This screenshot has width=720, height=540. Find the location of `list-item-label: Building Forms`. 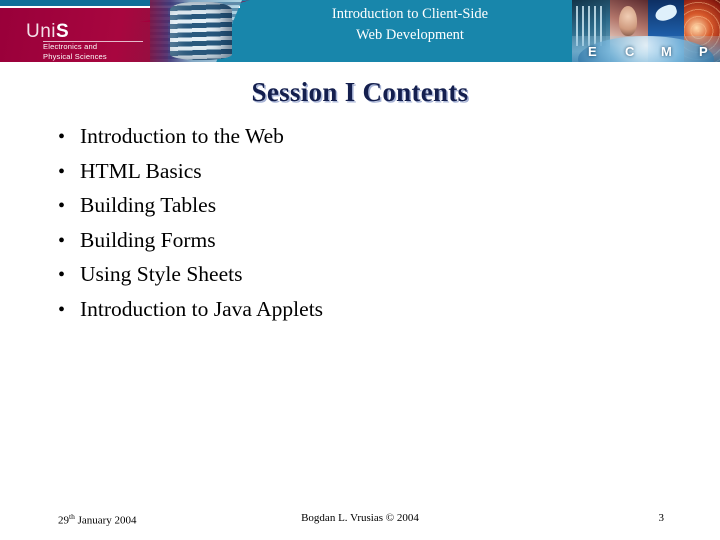

list-item-label: Building Forms is located at coordinates (148, 239).